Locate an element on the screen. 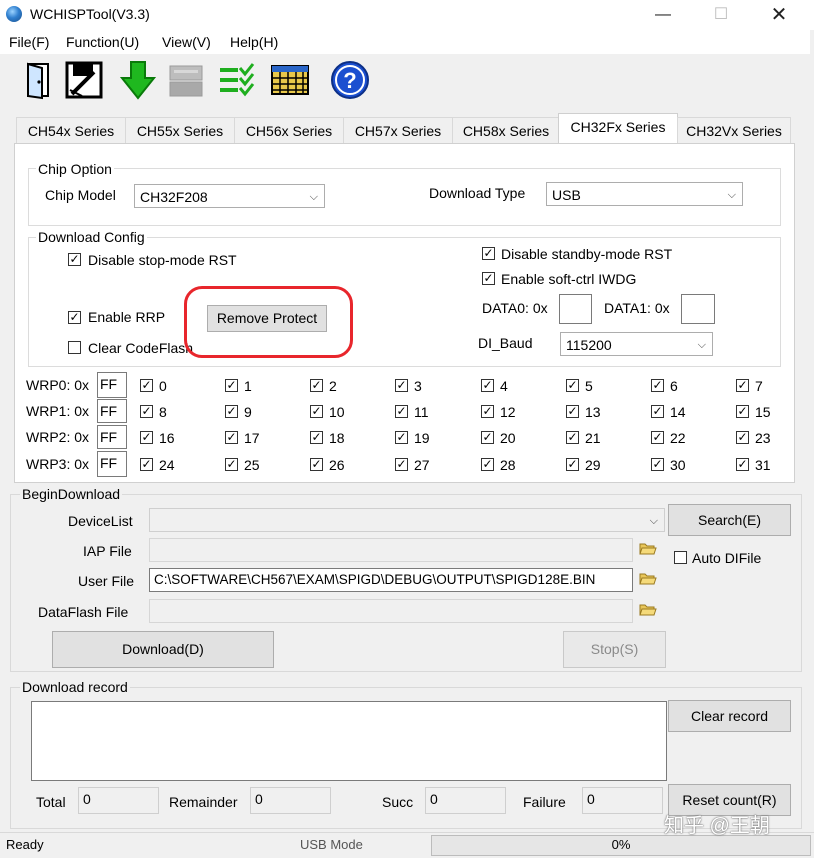  menu-function: Function(U) is located at coordinates (102, 42).